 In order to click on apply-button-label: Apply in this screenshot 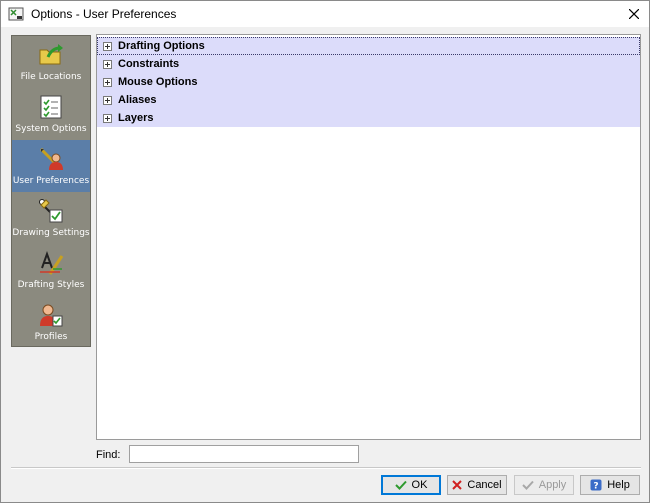, I will do `click(552, 485)`.